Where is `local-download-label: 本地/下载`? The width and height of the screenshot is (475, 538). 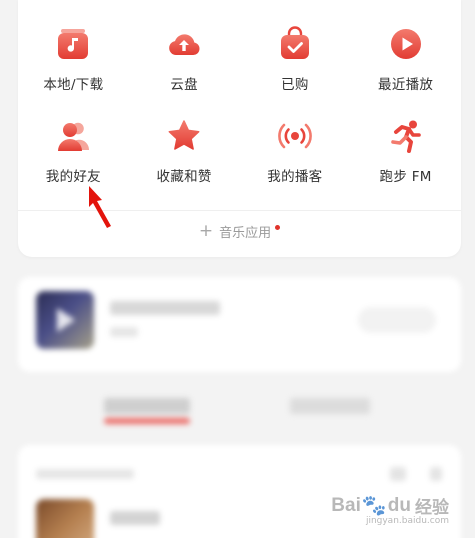 local-download-label: 本地/下载 is located at coordinates (73, 85).